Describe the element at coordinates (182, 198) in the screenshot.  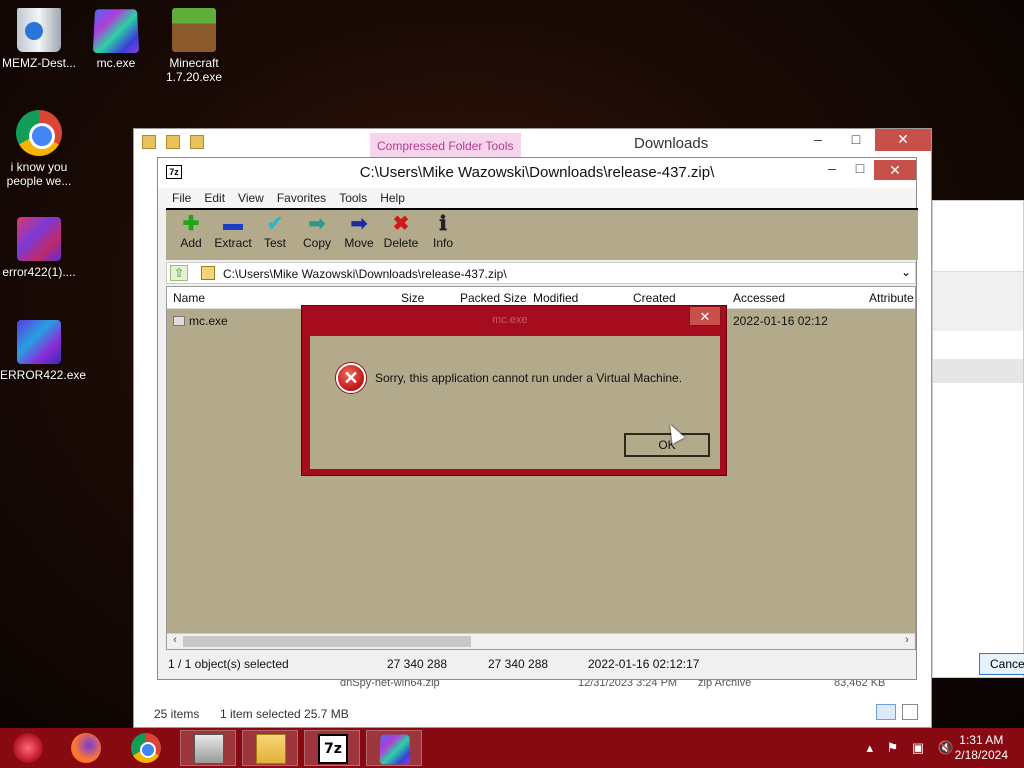
I see `menu-file: File` at that location.